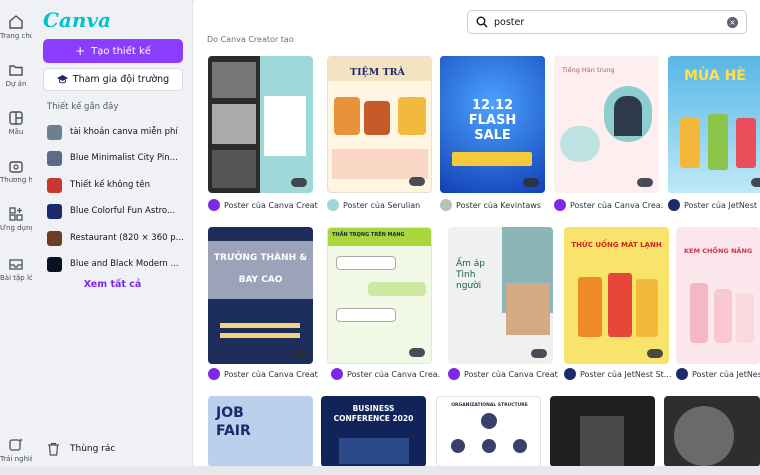  What do you see at coordinates (124, 132) in the screenshot?
I see `recent-item-label: tài khoản canva miễn phí` at bounding box center [124, 132].